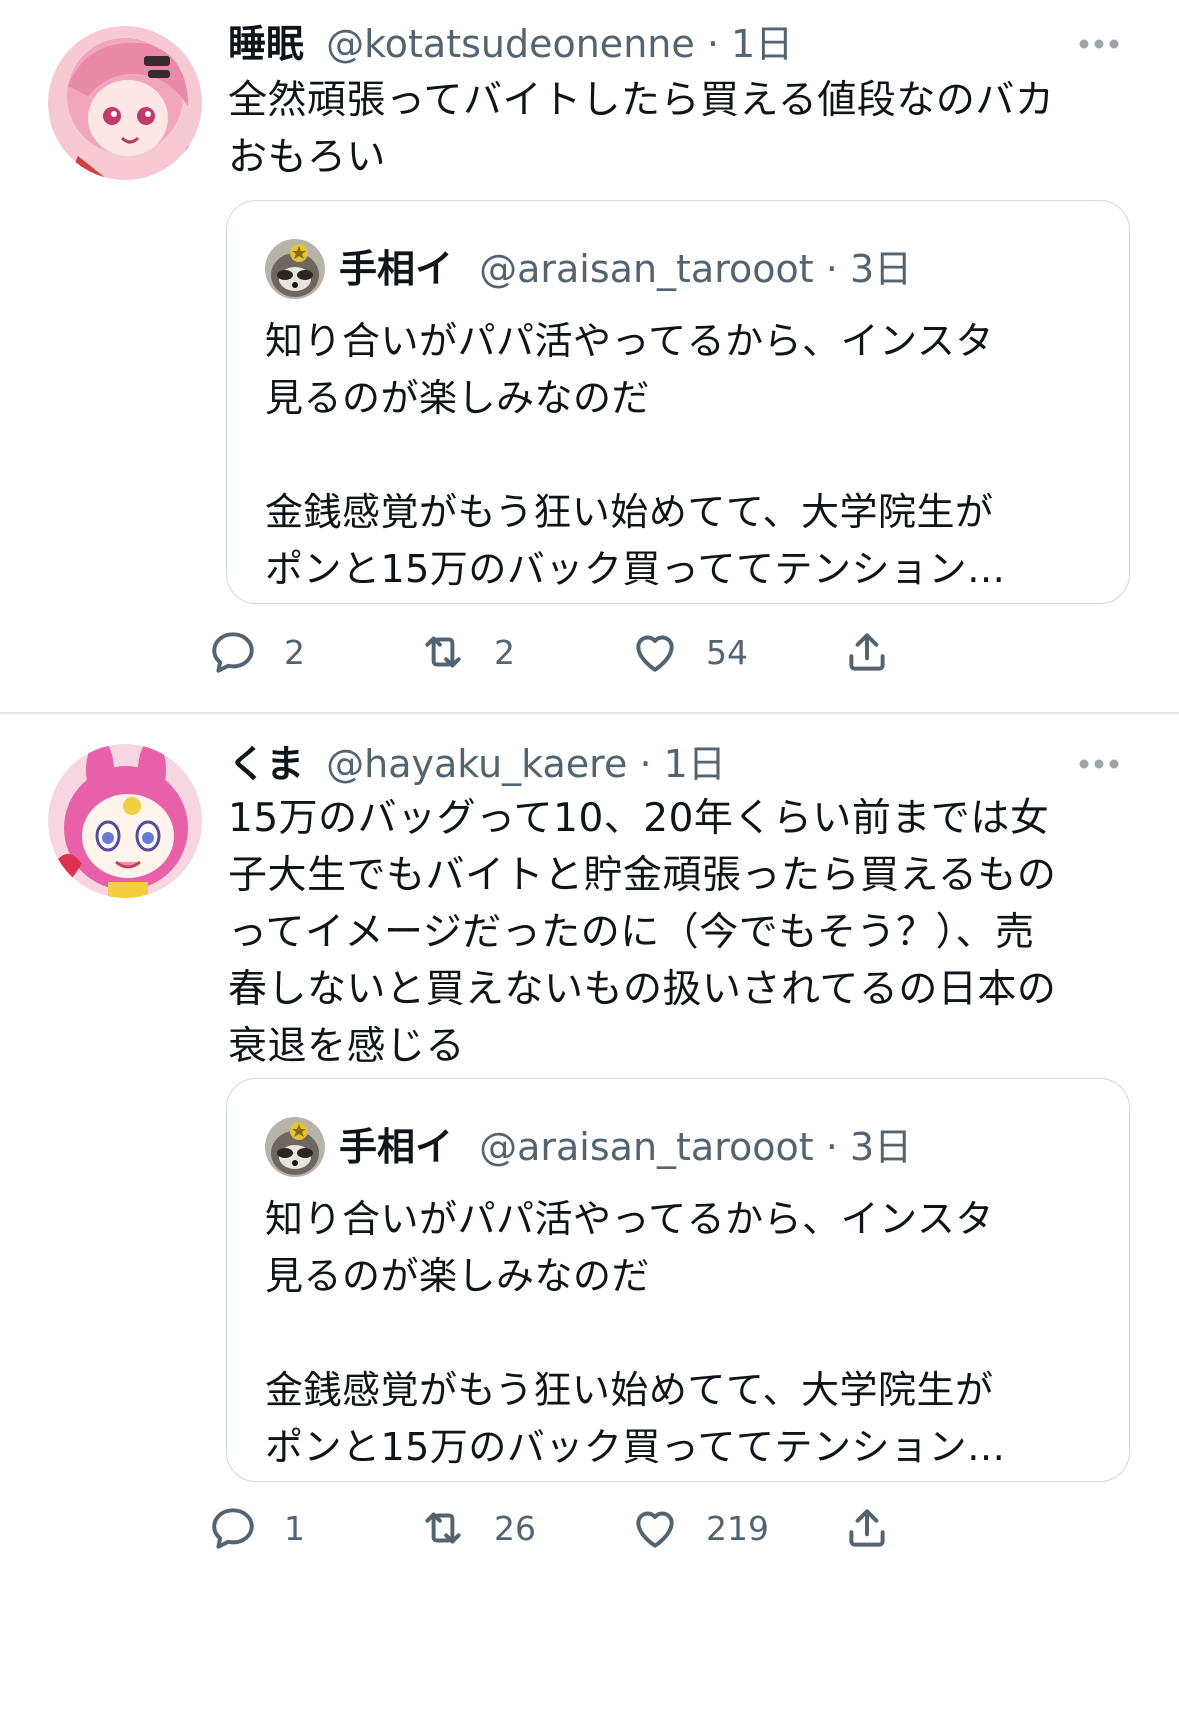 The height and width of the screenshot is (1716, 1179). What do you see at coordinates (737, 1528) in the screenshot?
I see `like-count: 219` at bounding box center [737, 1528].